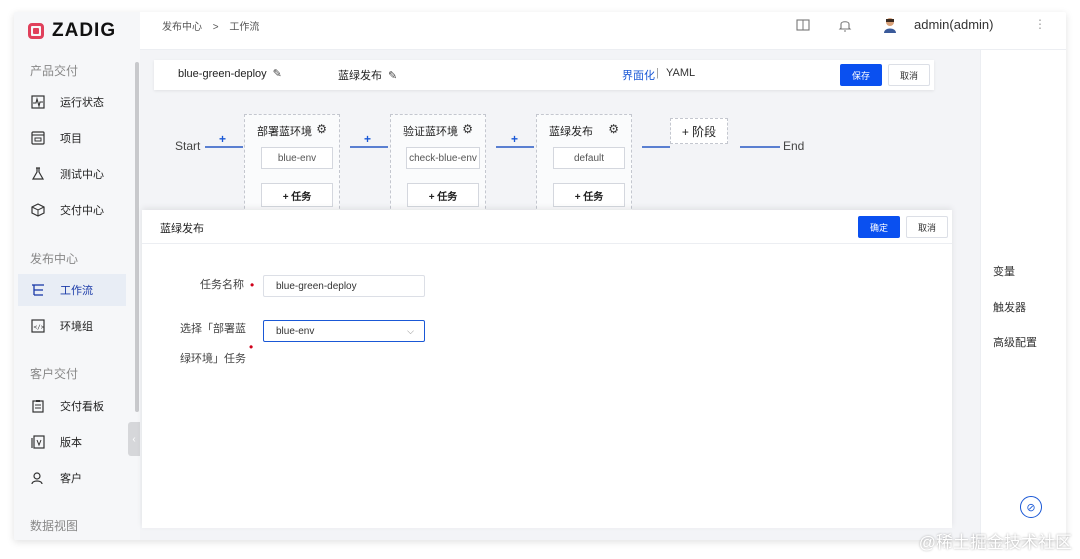 Image resolution: width=1080 pixels, height=559 pixels. I want to click on zadig-logo-icon, so click(36, 31).